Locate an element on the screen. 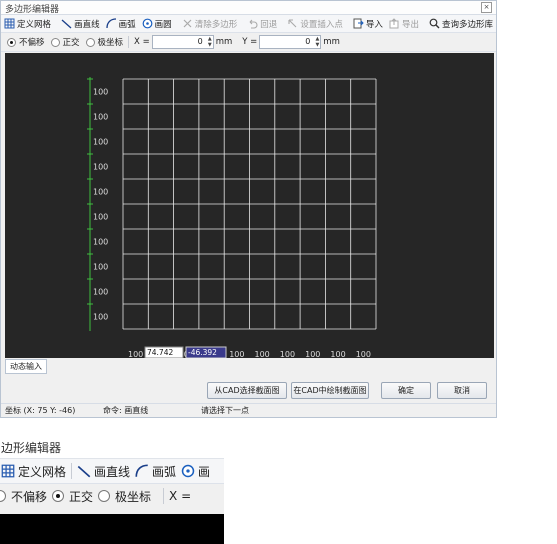 The width and height of the screenshot is (557, 544). undo-label: 回退 is located at coordinates (269, 24).